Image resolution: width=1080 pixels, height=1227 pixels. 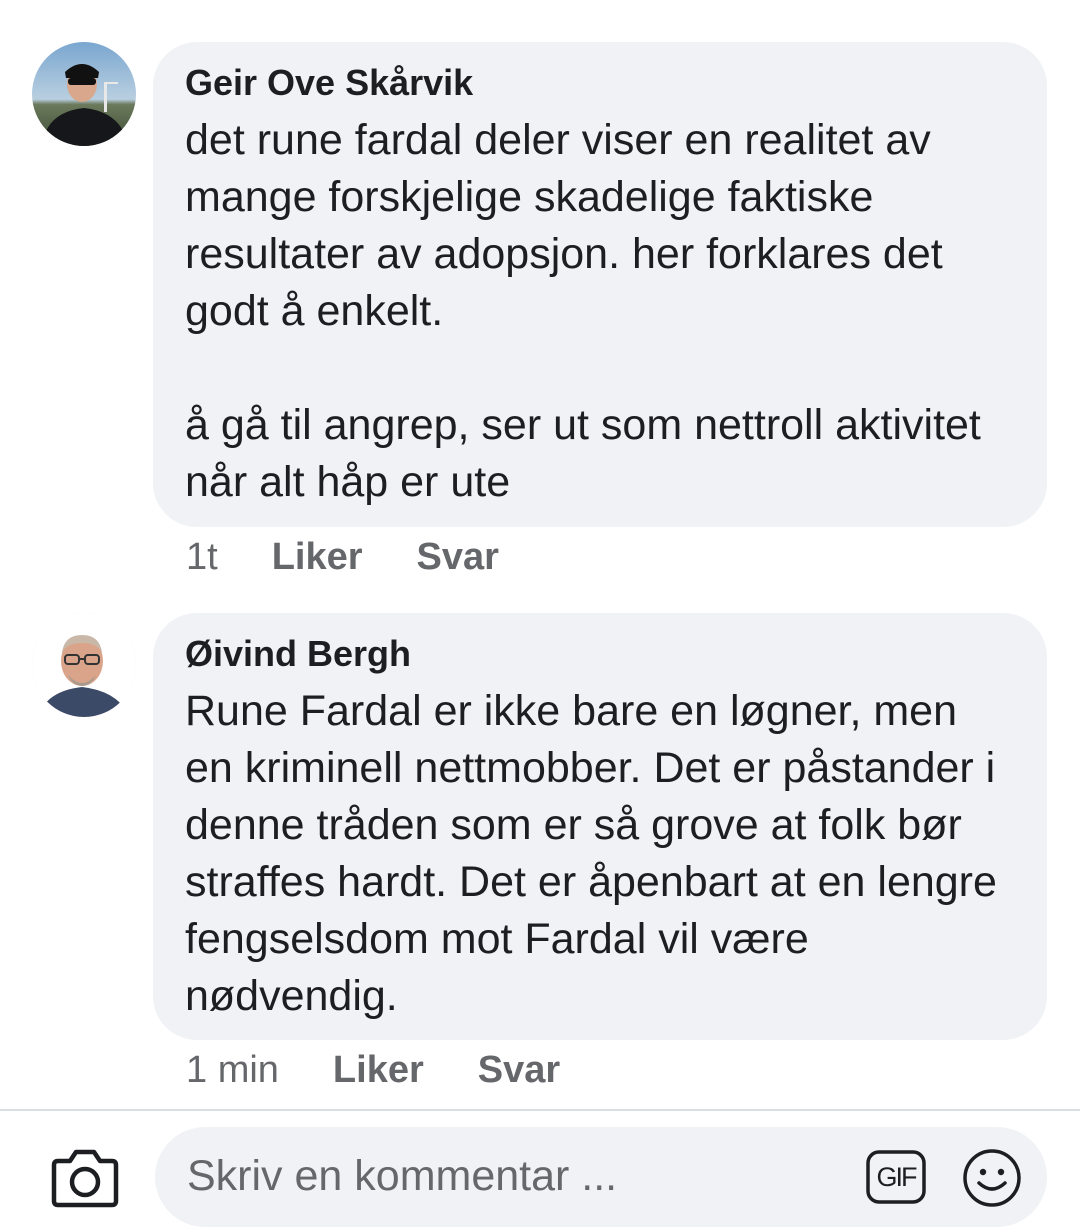 What do you see at coordinates (202, 557) in the screenshot?
I see `comment-timestamp: 1t` at bounding box center [202, 557].